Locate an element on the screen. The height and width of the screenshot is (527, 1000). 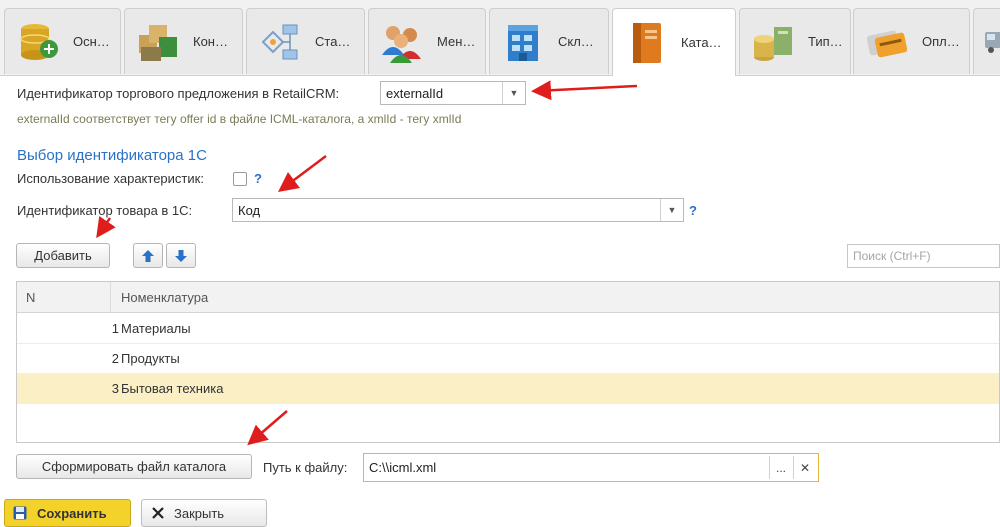
truck-icon is located at coordinates (991, 42).